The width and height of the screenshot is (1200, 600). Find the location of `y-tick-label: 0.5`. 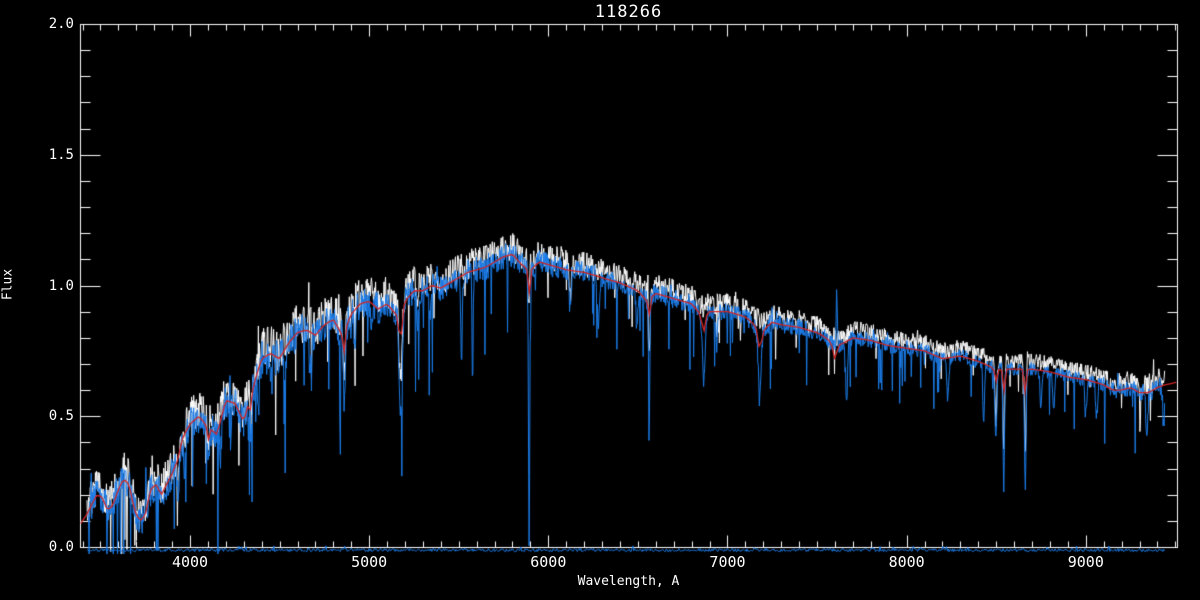

y-tick-label: 0.5 is located at coordinates (61, 416).